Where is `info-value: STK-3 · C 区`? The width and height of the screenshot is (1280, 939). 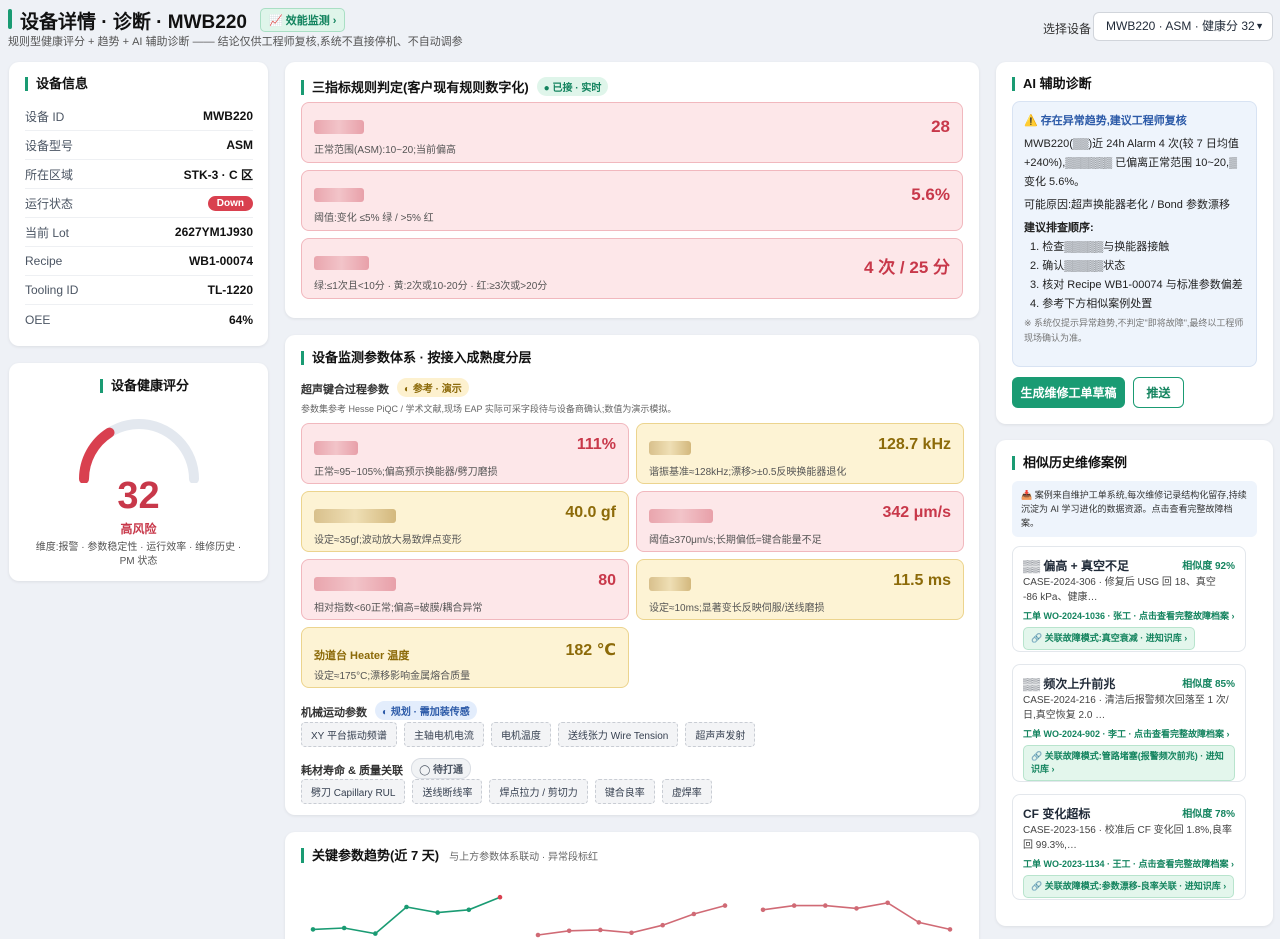 info-value: STK-3 · C 区 is located at coordinates (218, 174).